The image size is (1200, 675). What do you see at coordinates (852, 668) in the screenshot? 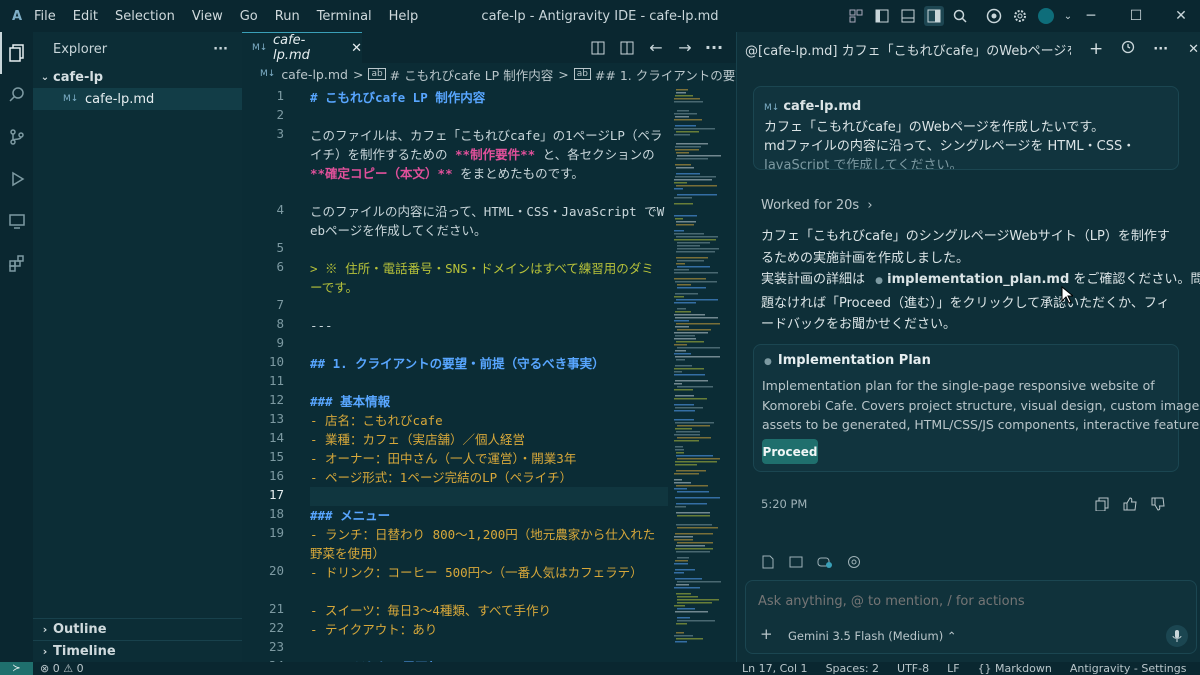
I see `indentation: Spaces: 2` at bounding box center [852, 668].